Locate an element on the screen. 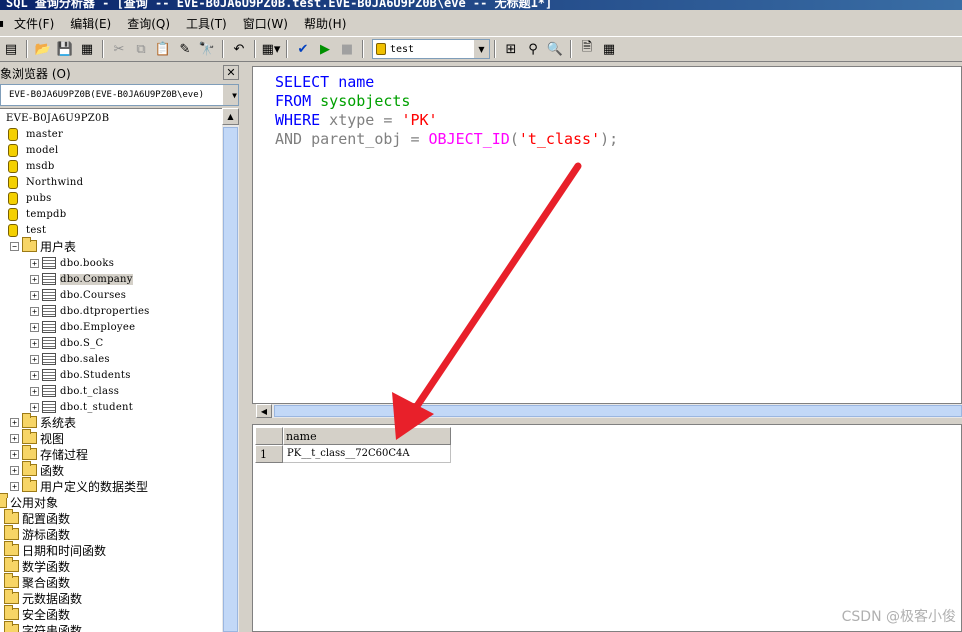  close-icon: ✕ is located at coordinates (231, 72).